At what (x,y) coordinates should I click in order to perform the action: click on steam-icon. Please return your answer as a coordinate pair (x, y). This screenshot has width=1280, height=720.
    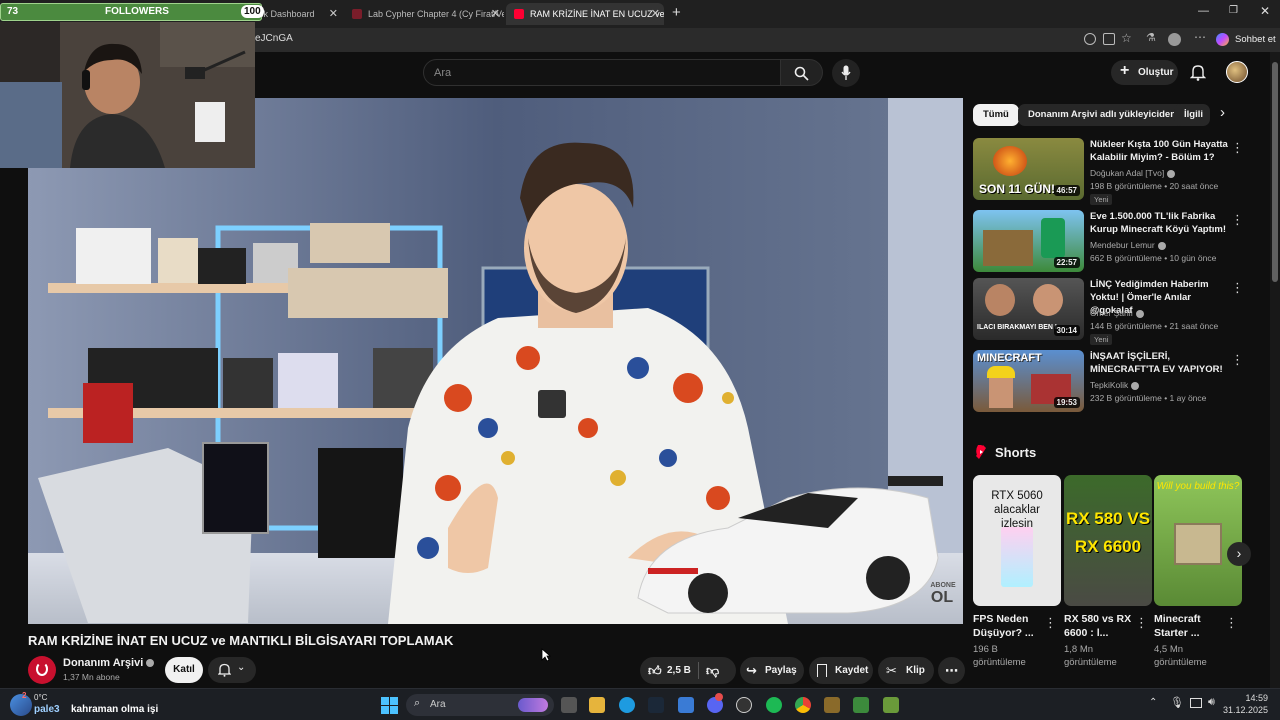
    Looking at the image, I should click on (656, 705).